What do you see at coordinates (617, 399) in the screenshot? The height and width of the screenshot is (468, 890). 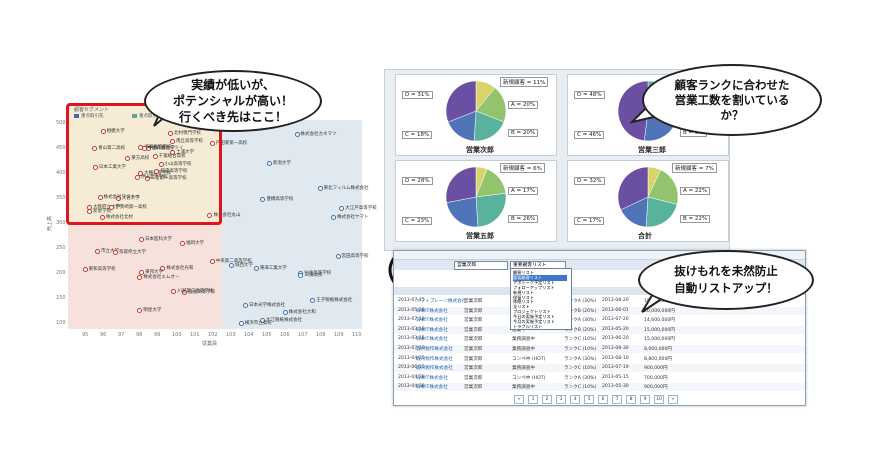 I see `page-button: 7` at bounding box center [617, 399].